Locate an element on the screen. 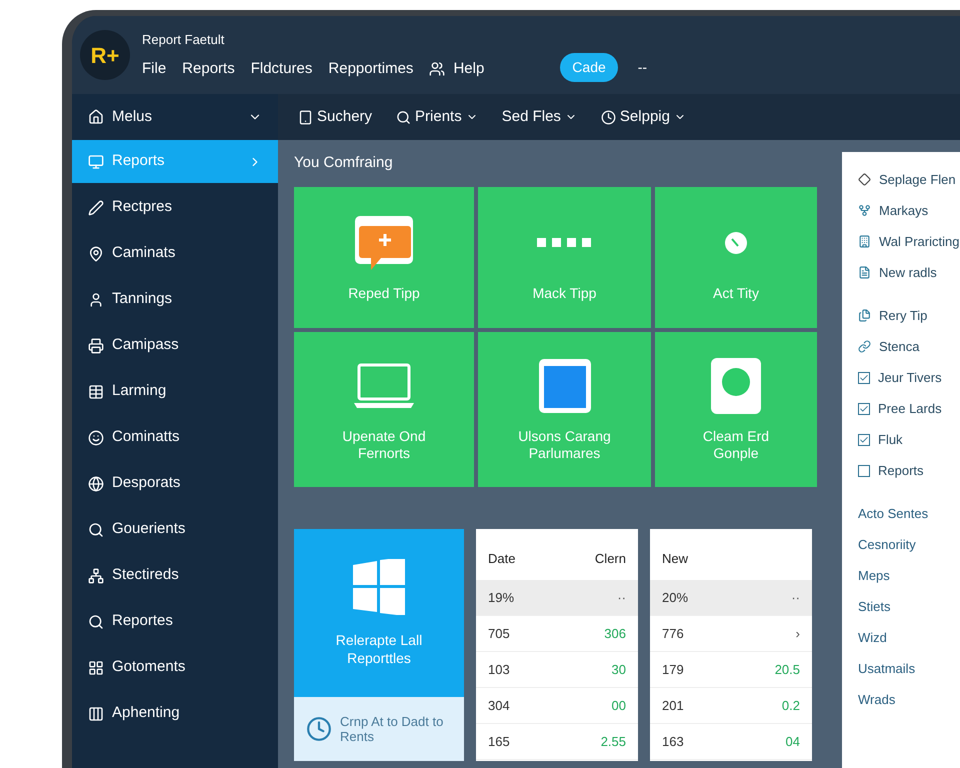 The width and height of the screenshot is (960, 768). table-cell-text: 19% is located at coordinates (501, 597).